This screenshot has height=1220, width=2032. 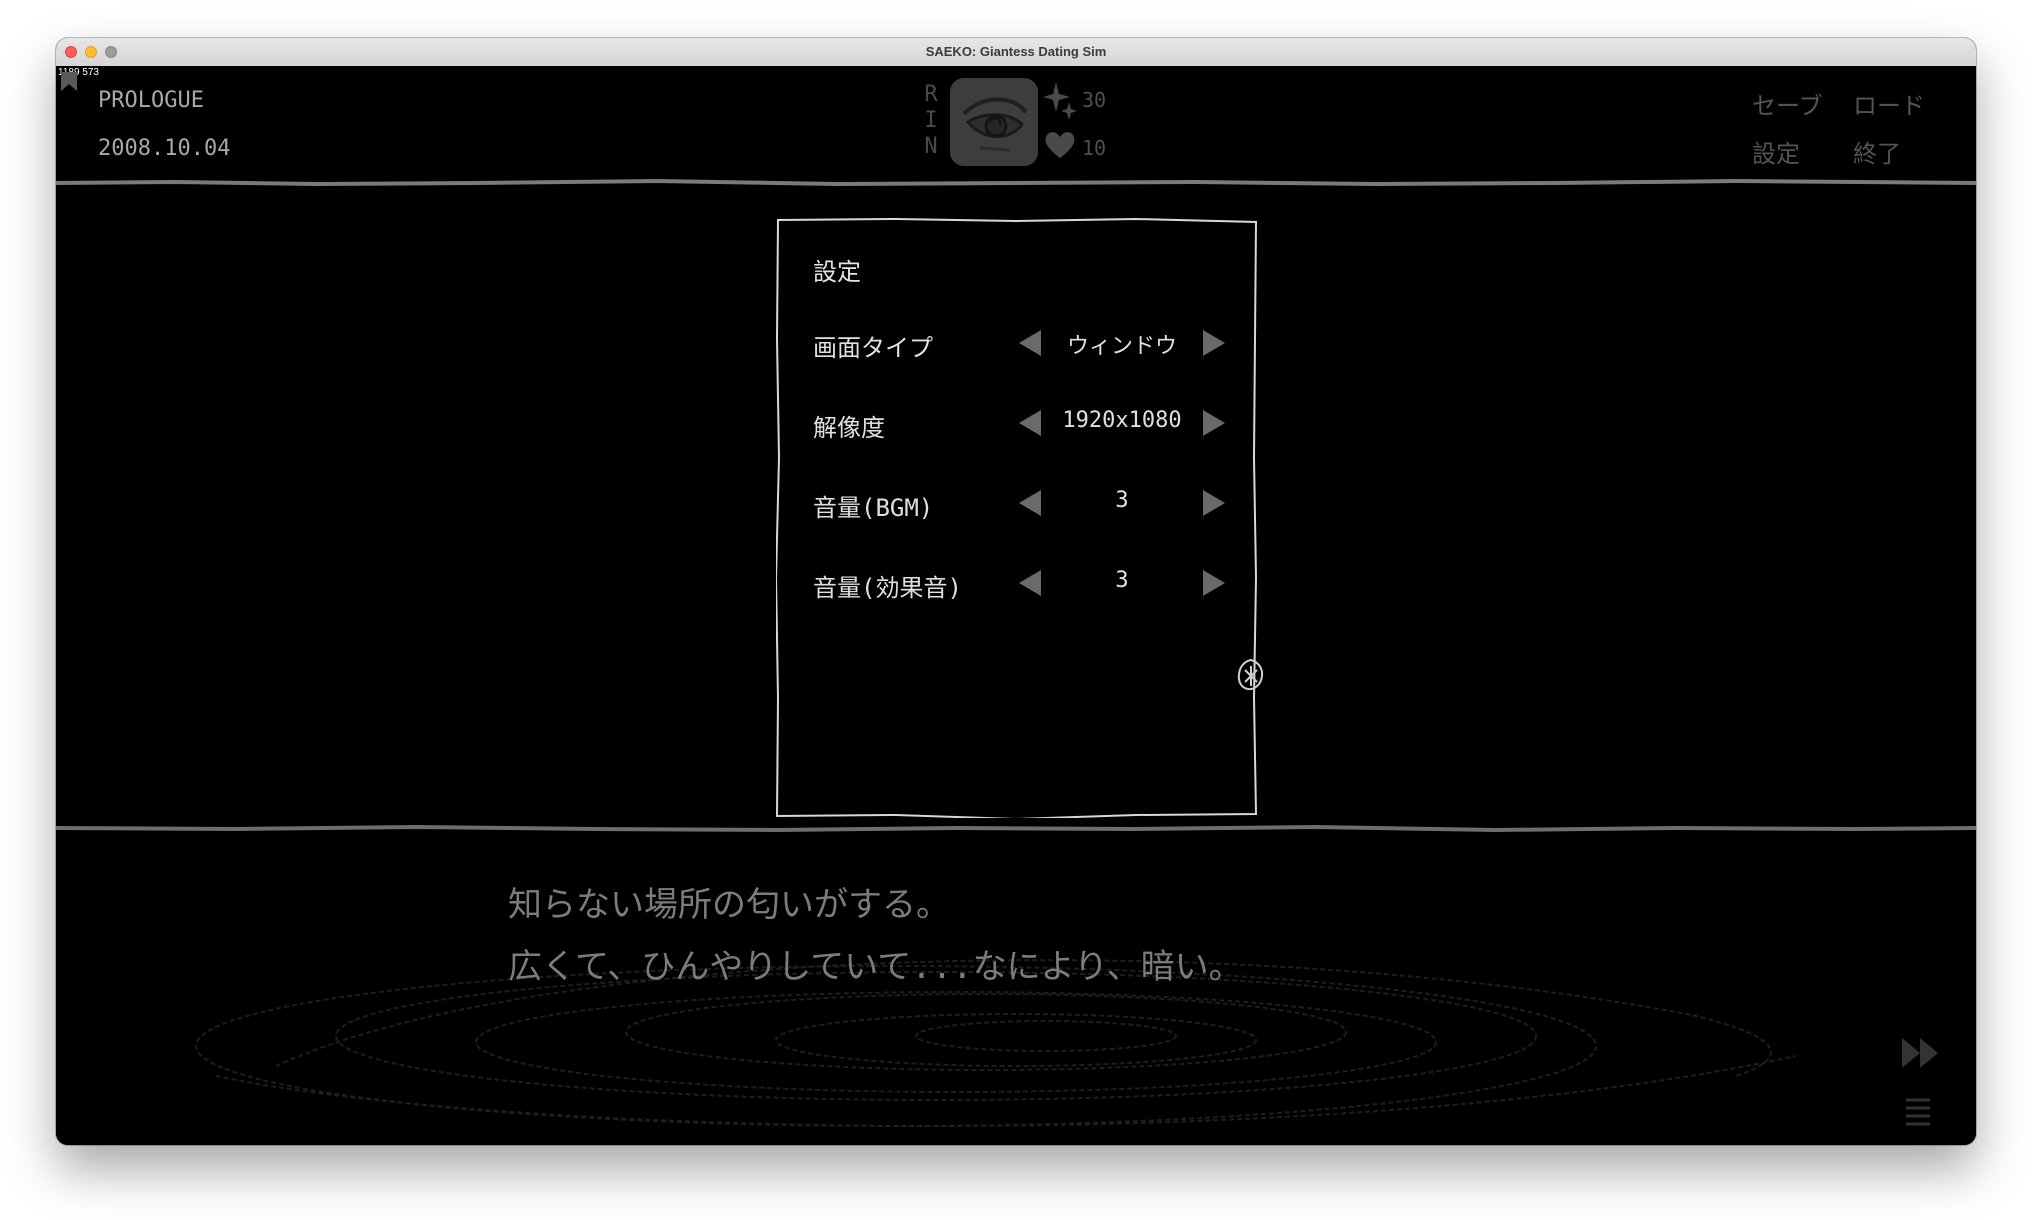 What do you see at coordinates (1889, 103) in the screenshot?
I see `load-button: ロード` at bounding box center [1889, 103].